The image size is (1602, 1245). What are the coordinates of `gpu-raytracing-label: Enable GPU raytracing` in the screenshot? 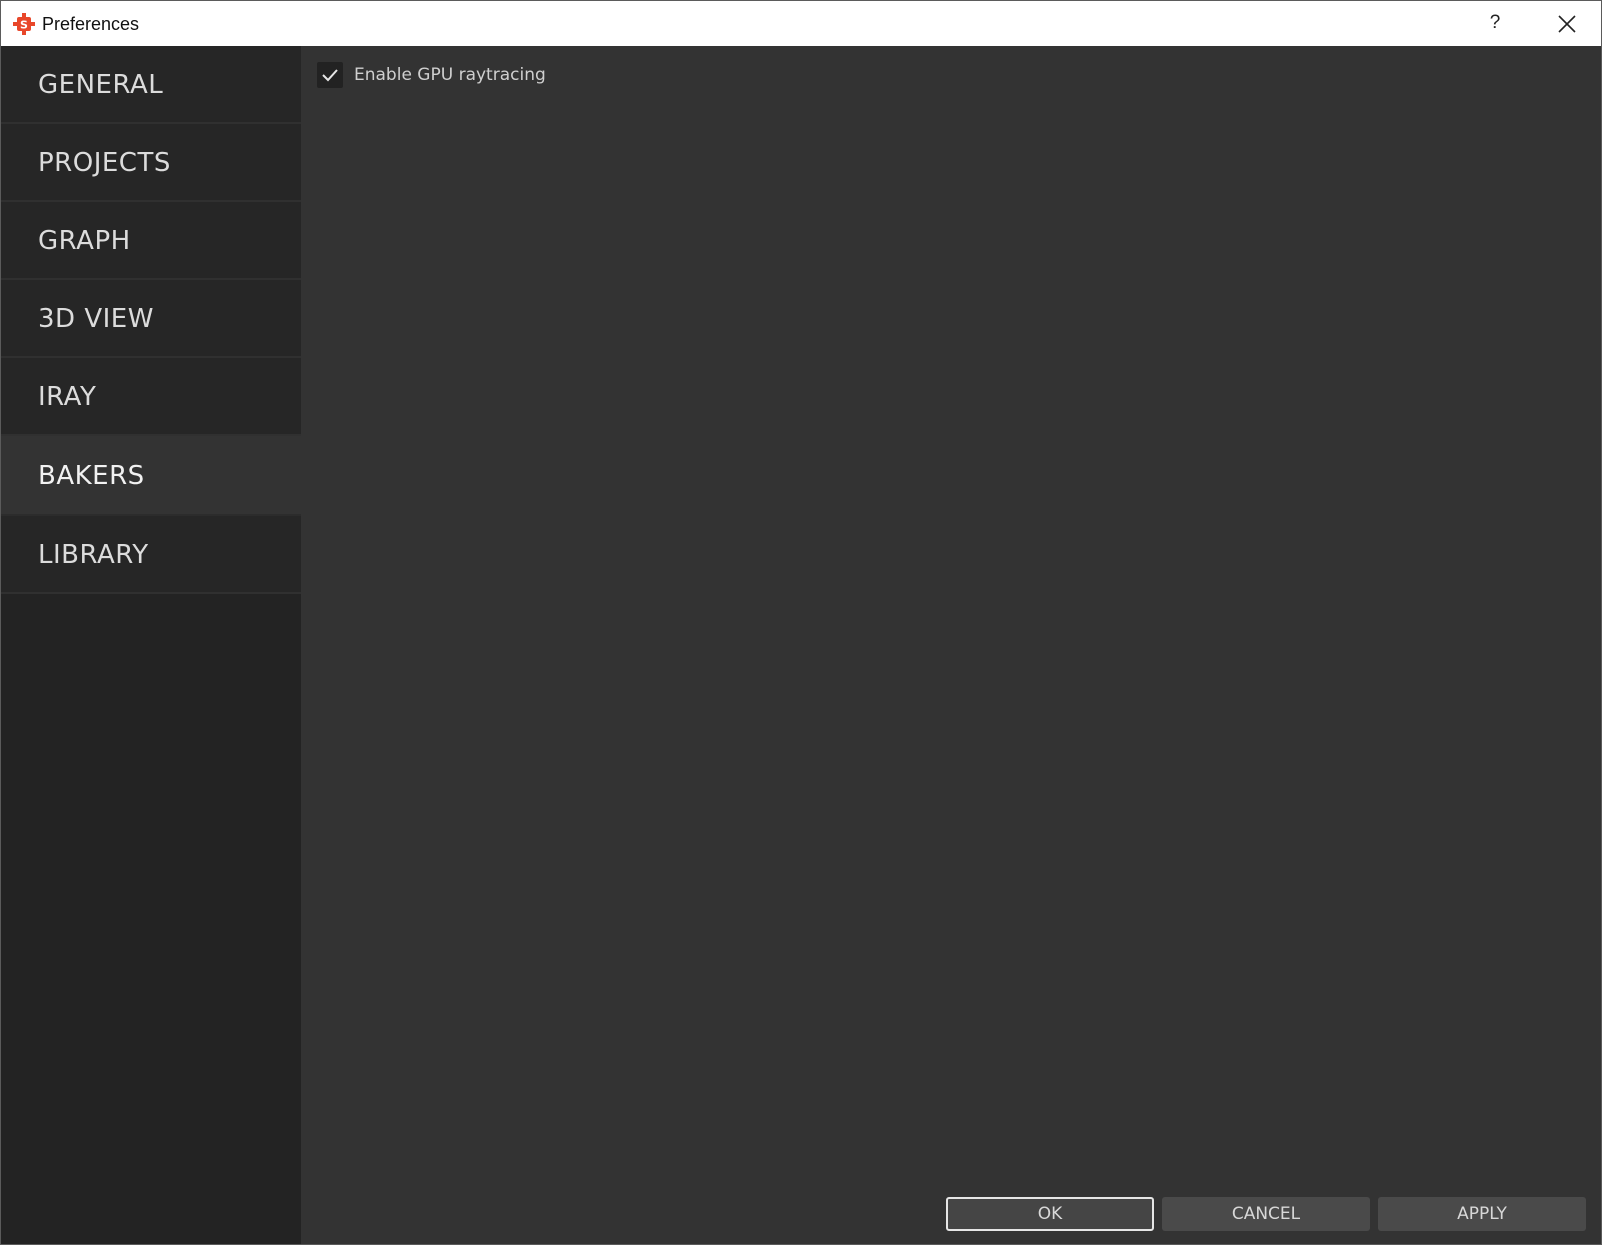 It's located at (450, 75).